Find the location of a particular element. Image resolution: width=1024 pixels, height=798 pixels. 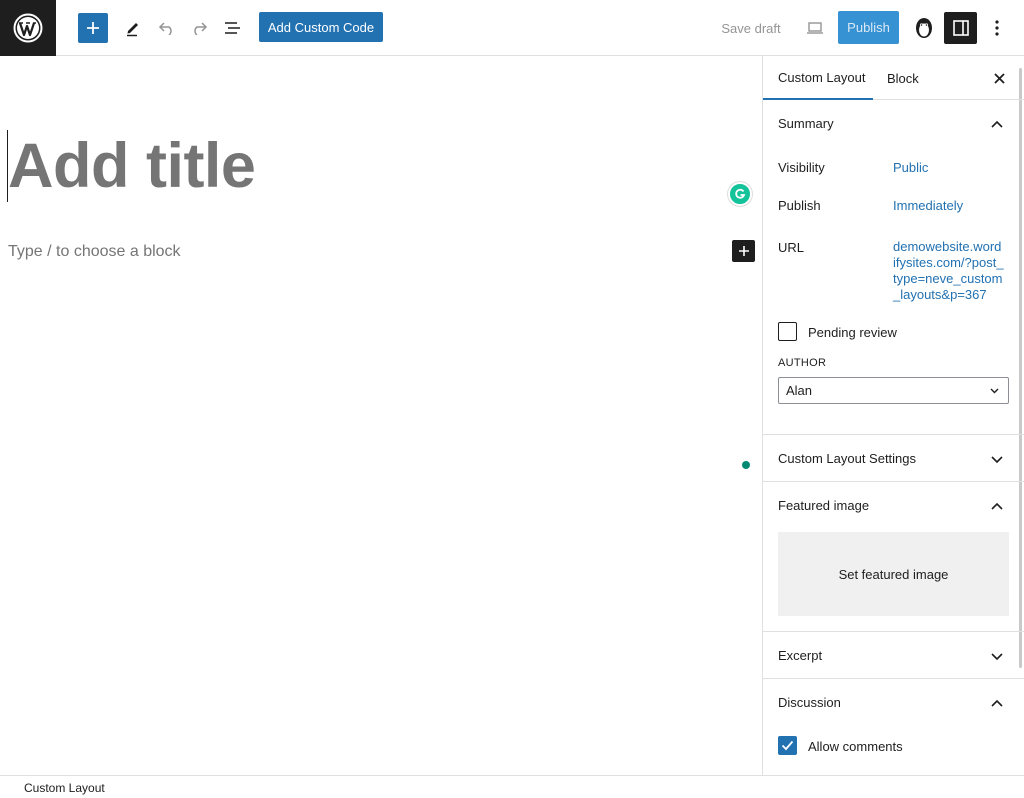

author-label: AUTHOR is located at coordinates (802, 363).